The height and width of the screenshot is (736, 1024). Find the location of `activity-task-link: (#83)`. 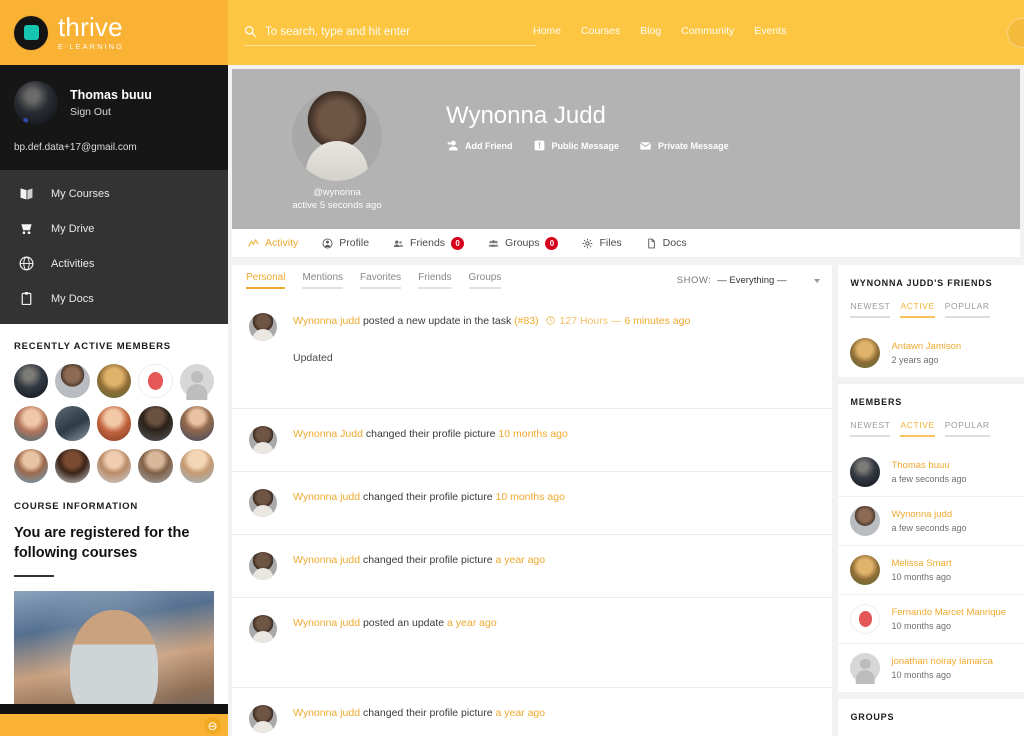

activity-task-link: (#83) is located at coordinates (526, 321).